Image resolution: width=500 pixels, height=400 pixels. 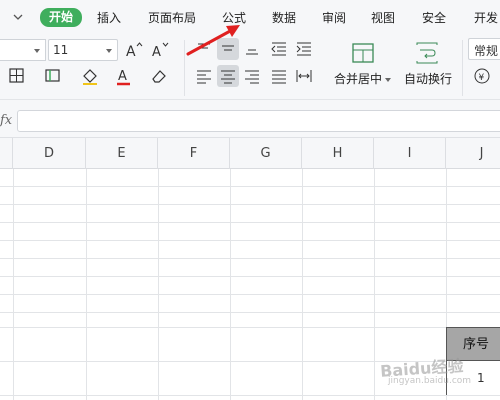 I want to click on increase-indent-button, so click(x=304, y=49).